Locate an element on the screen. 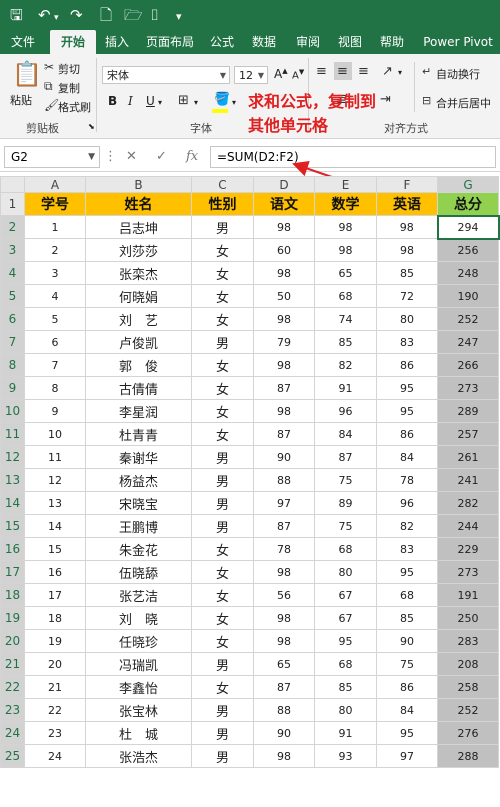 Image resolution: width=500 pixels, height=807 pixels. name-cell: 杨益杰 is located at coordinates (138, 480).